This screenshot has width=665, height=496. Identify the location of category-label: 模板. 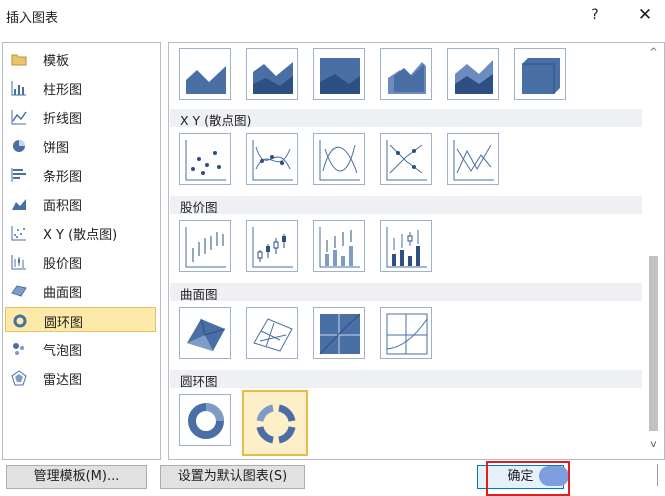
(56, 61).